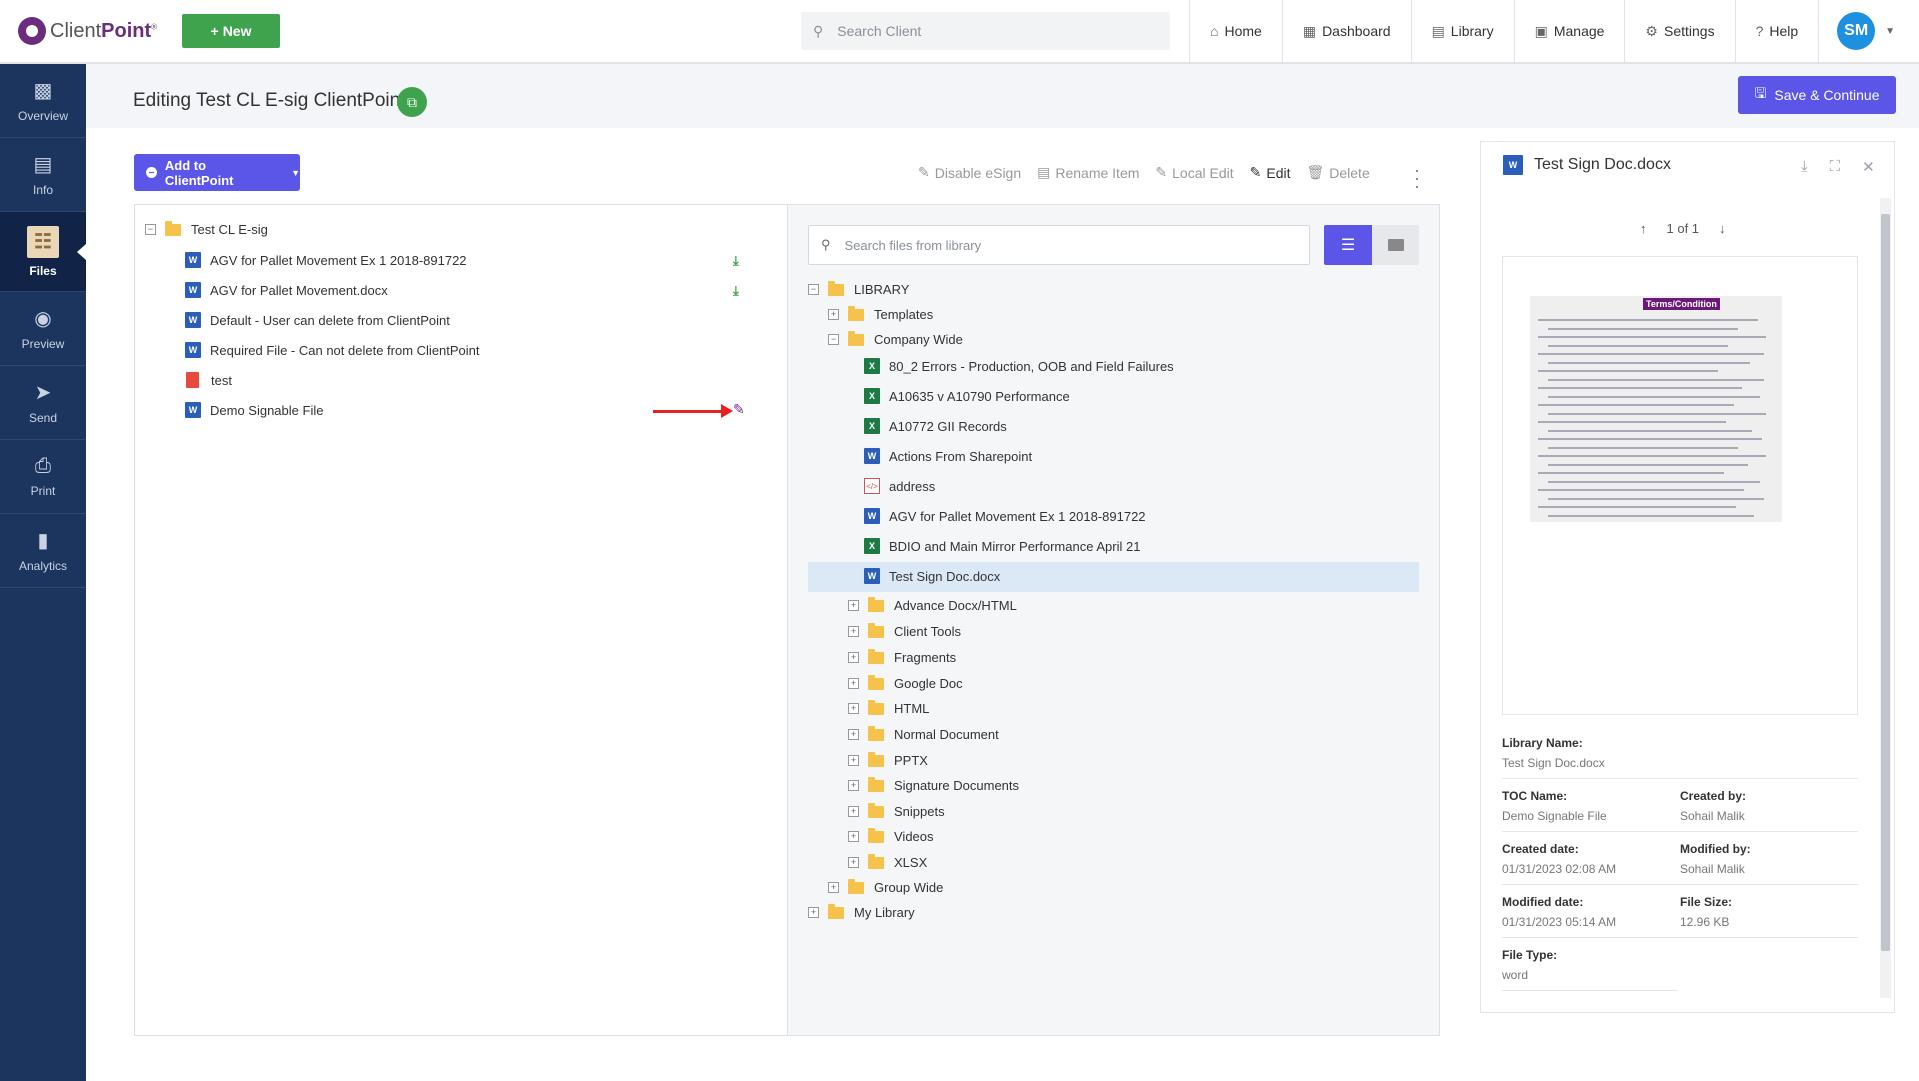  What do you see at coordinates (739, 409) in the screenshot?
I see `edit-pencil-icon: ✎` at bounding box center [739, 409].